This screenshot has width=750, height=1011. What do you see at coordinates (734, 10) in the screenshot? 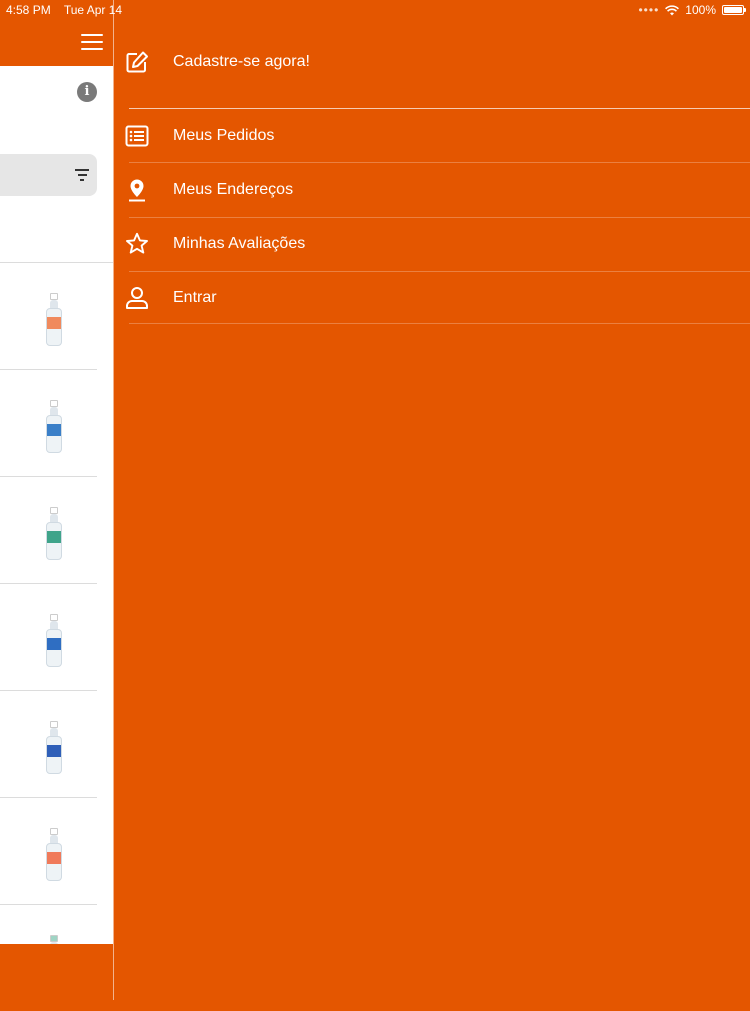
I see `battery-icon` at bounding box center [734, 10].